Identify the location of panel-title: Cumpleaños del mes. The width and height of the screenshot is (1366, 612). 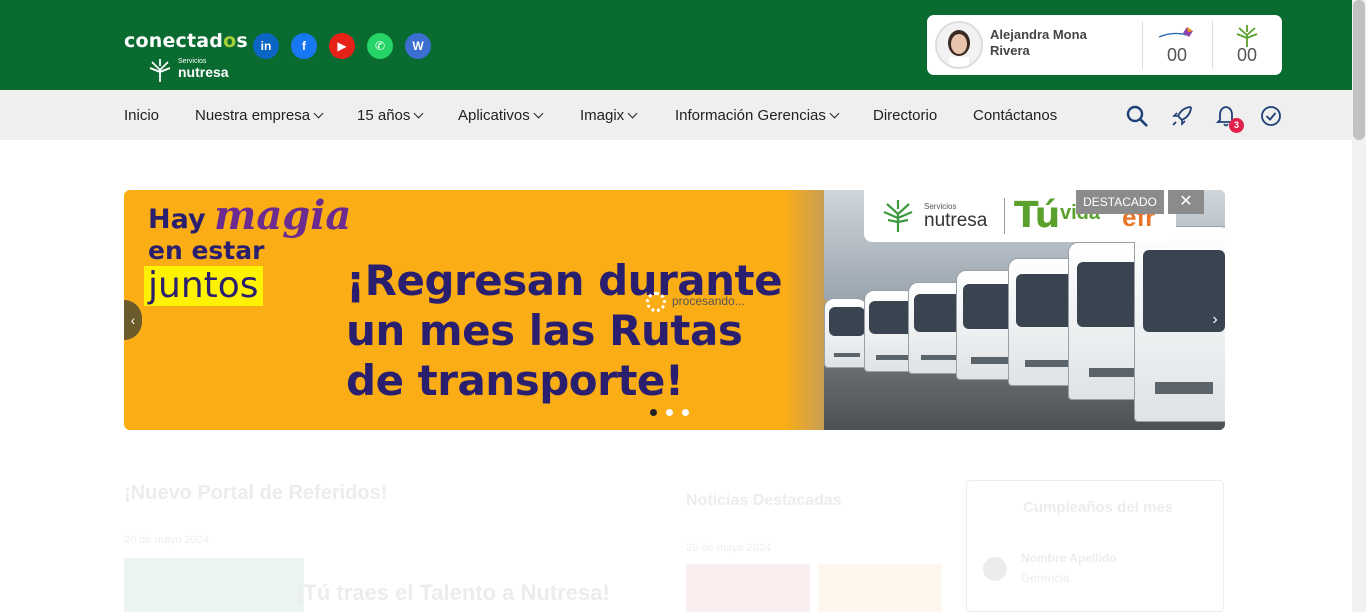
(1098, 507).